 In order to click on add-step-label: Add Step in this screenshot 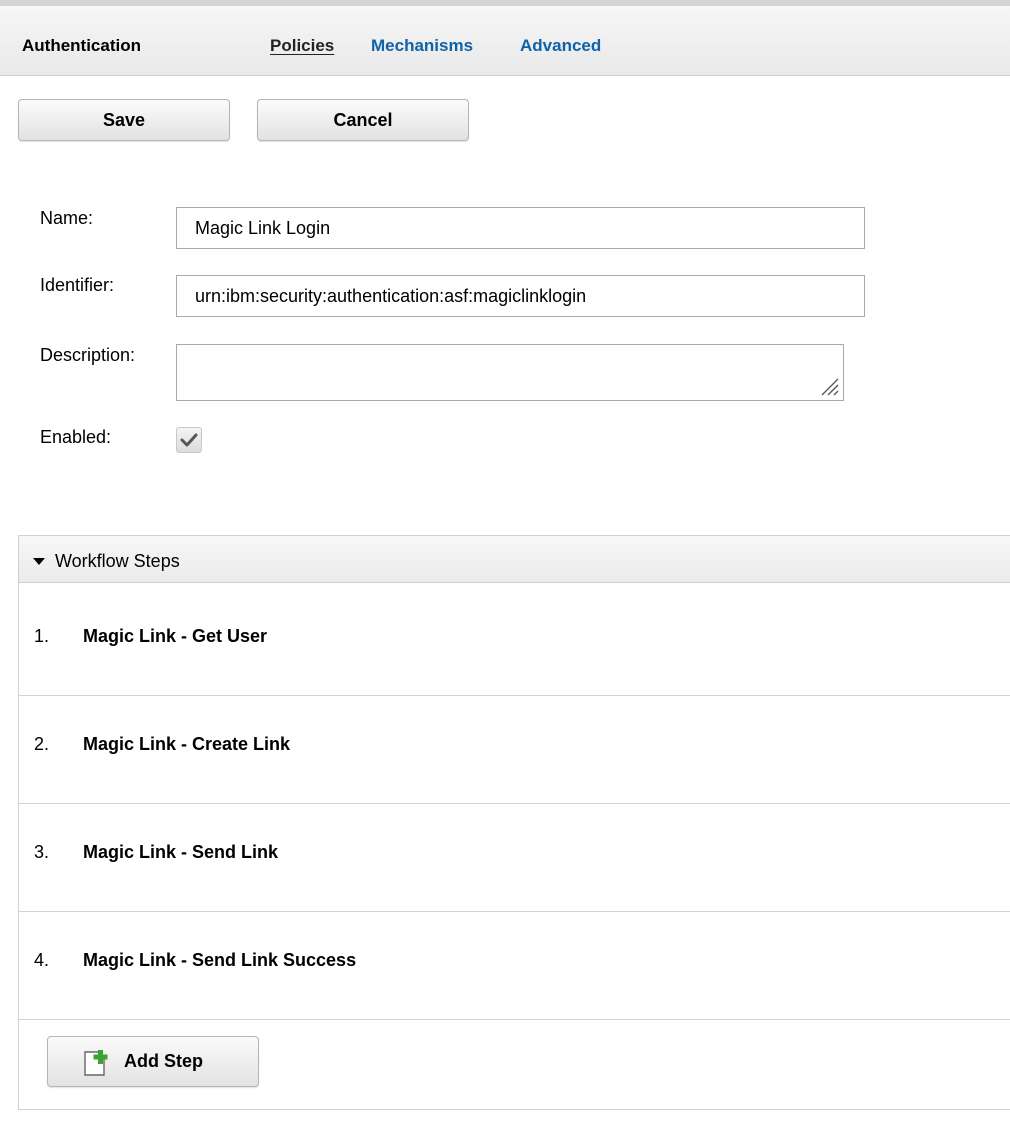, I will do `click(163, 1061)`.